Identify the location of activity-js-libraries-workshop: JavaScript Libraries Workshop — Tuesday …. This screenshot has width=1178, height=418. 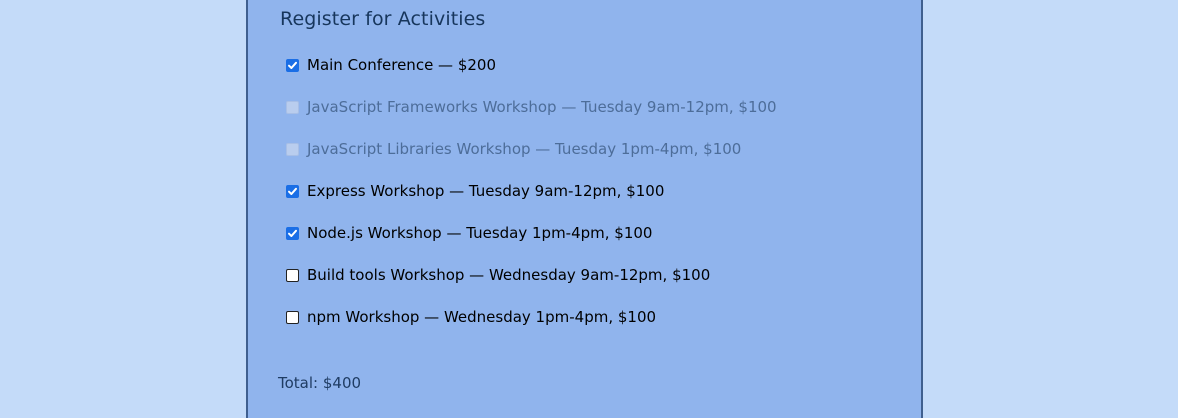
(513, 149).